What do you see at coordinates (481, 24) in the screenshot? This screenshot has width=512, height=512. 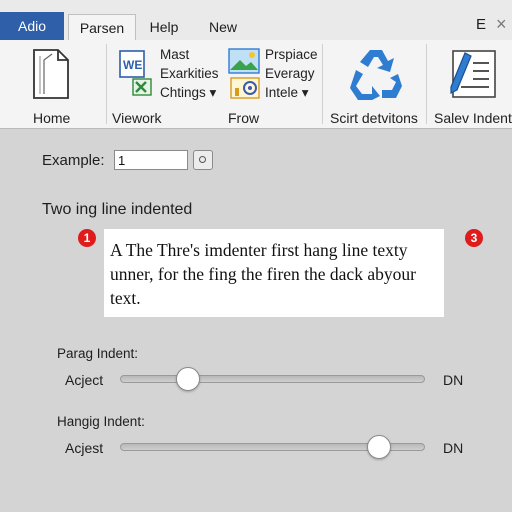 I see `corner-e-button: E` at bounding box center [481, 24].